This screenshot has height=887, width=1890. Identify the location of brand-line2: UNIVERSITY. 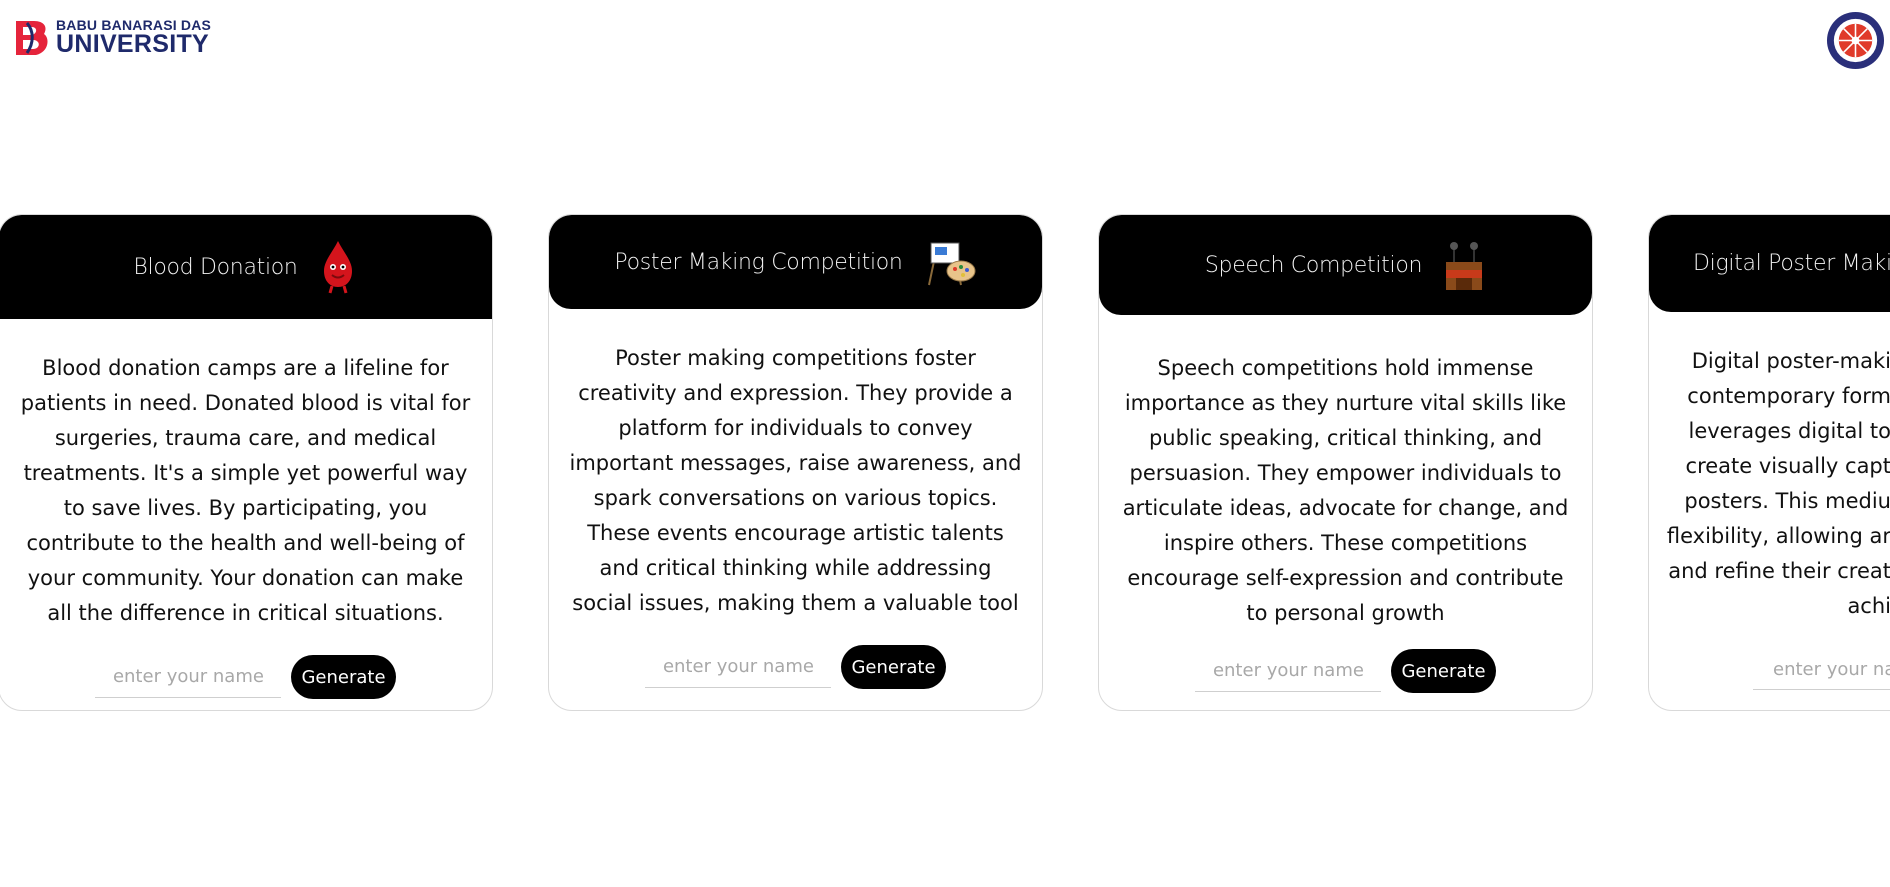
(133, 44).